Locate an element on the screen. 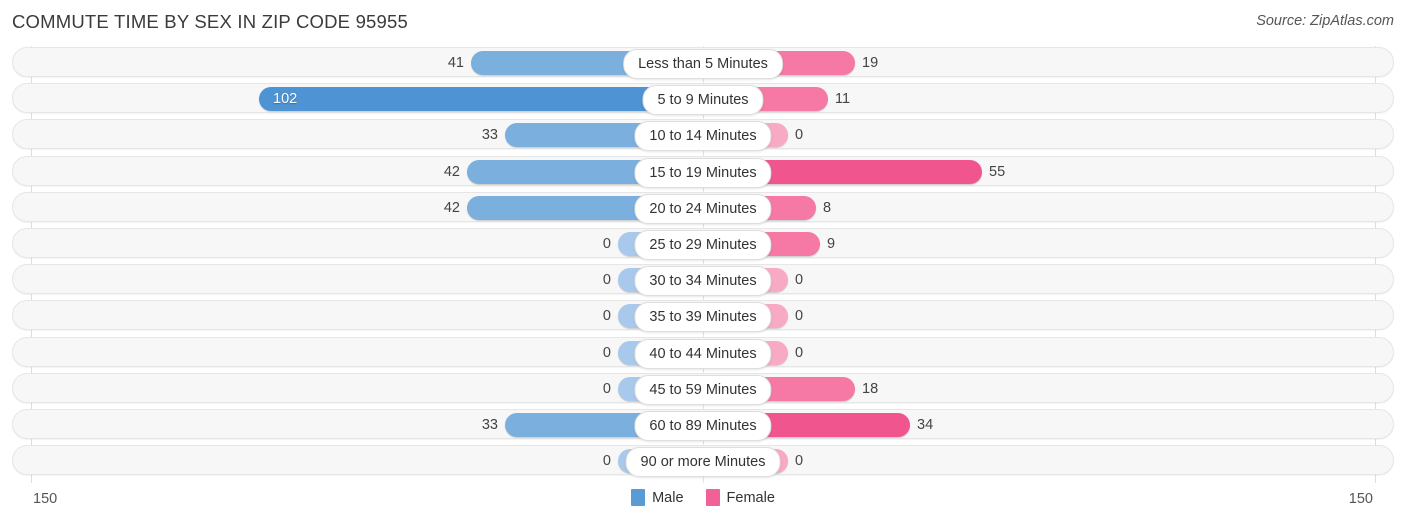  bar-row: 41 19 Less than 5 Minutes is located at coordinates (703, 63).